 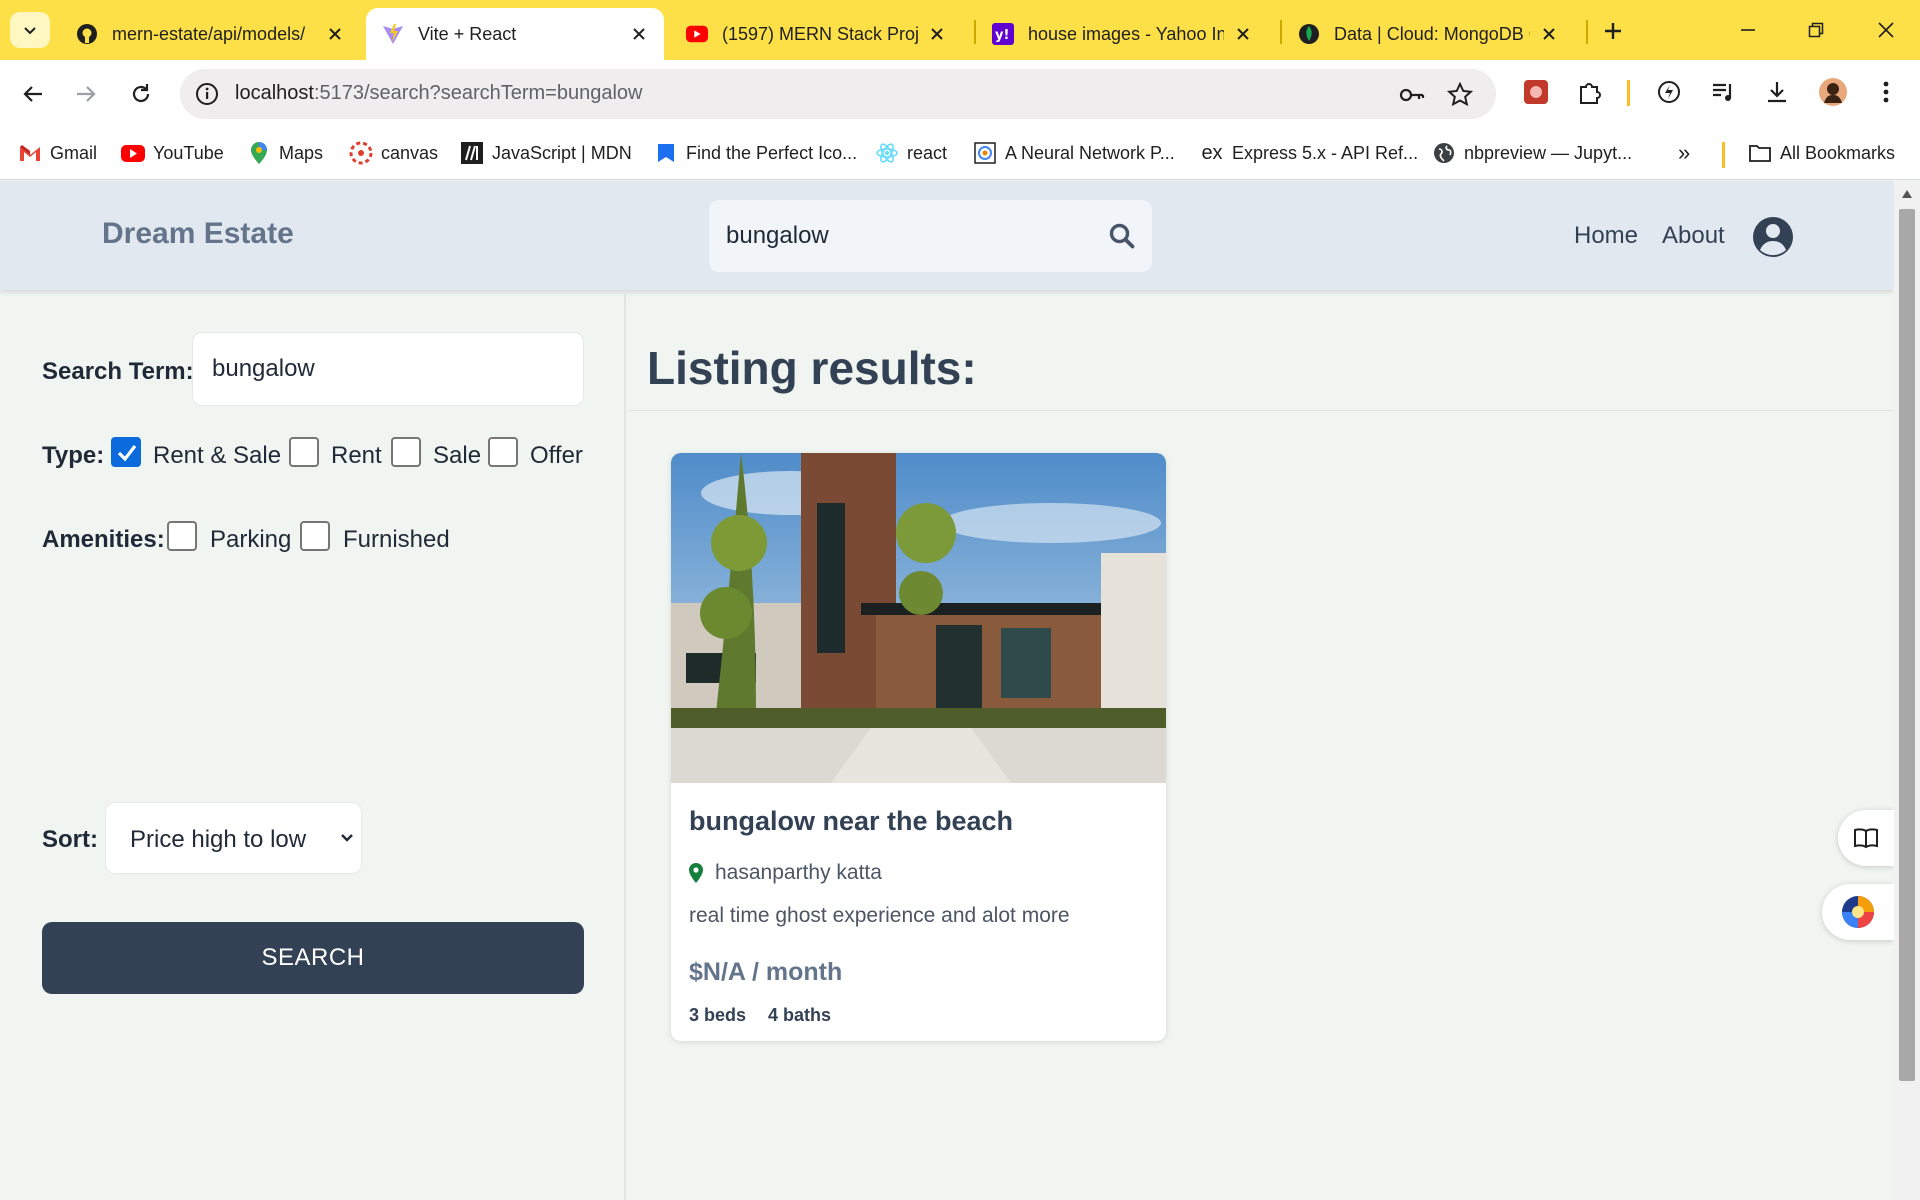 I want to click on listing-title: bungalow near the beach, so click(x=851, y=821).